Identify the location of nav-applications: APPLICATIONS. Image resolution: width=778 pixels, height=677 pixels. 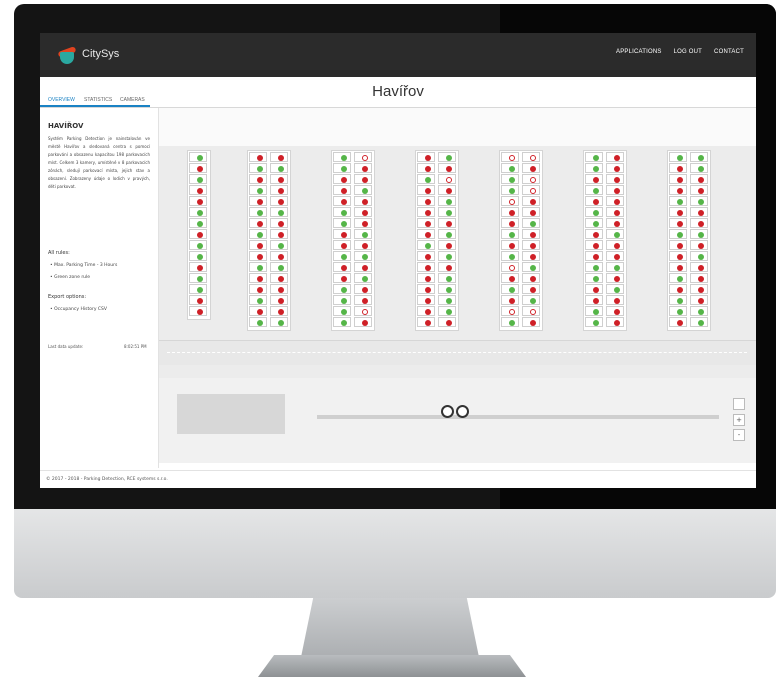
(639, 52).